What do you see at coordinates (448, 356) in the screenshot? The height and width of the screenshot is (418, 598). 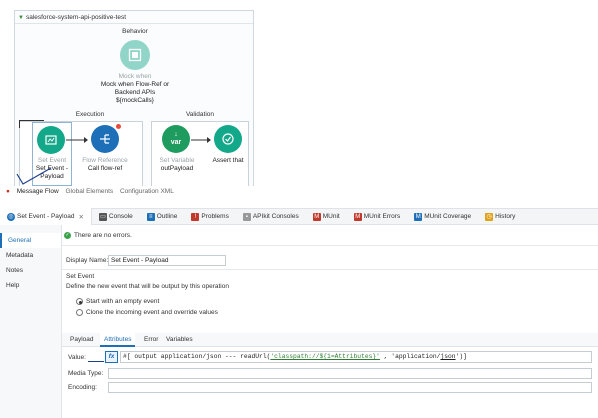 I see `code-json: json` at bounding box center [448, 356].